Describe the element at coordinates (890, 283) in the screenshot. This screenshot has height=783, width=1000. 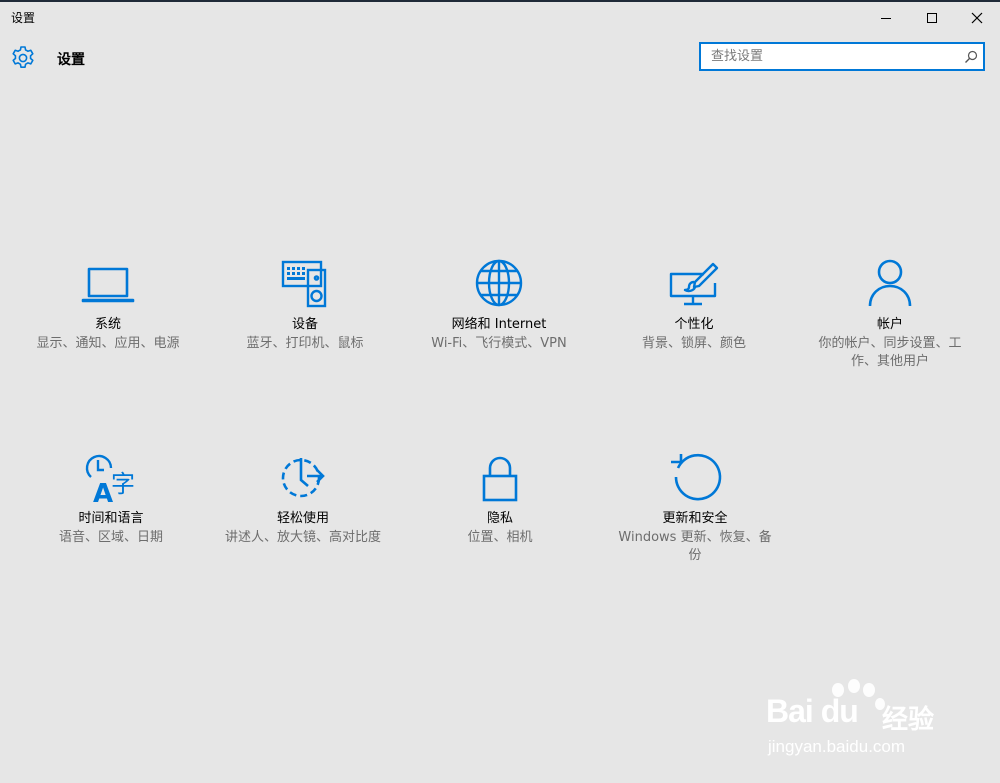
I see `person-icon` at that location.